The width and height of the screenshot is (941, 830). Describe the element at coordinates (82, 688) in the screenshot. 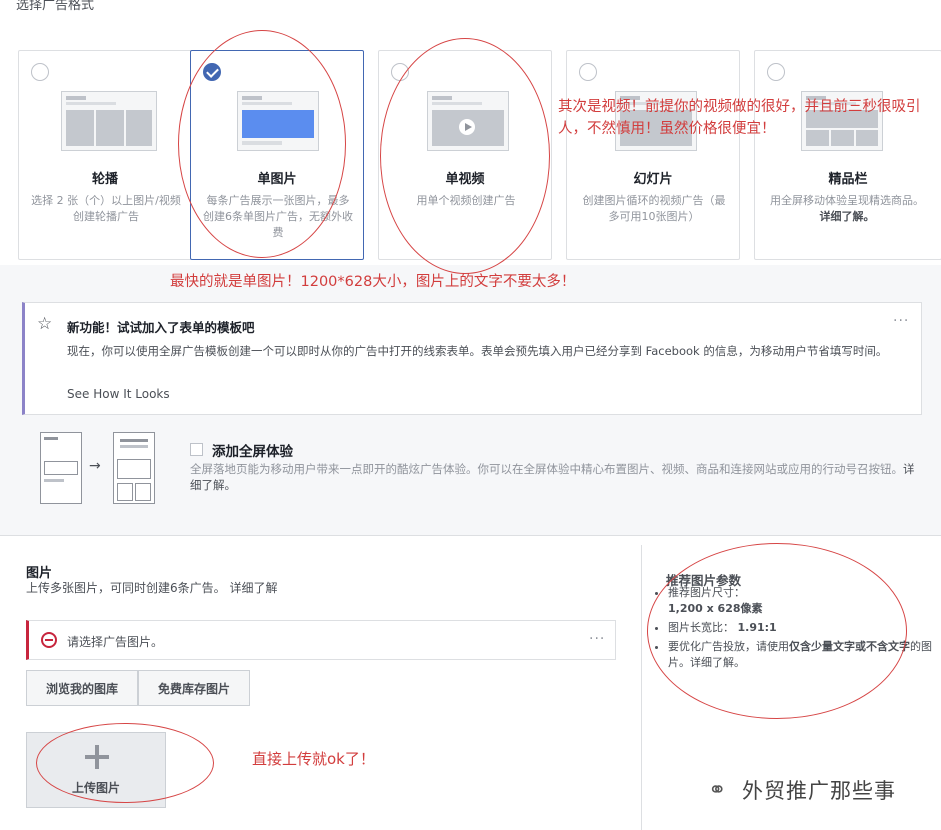

I see `browse-library-button: 浏览我的图库` at that location.